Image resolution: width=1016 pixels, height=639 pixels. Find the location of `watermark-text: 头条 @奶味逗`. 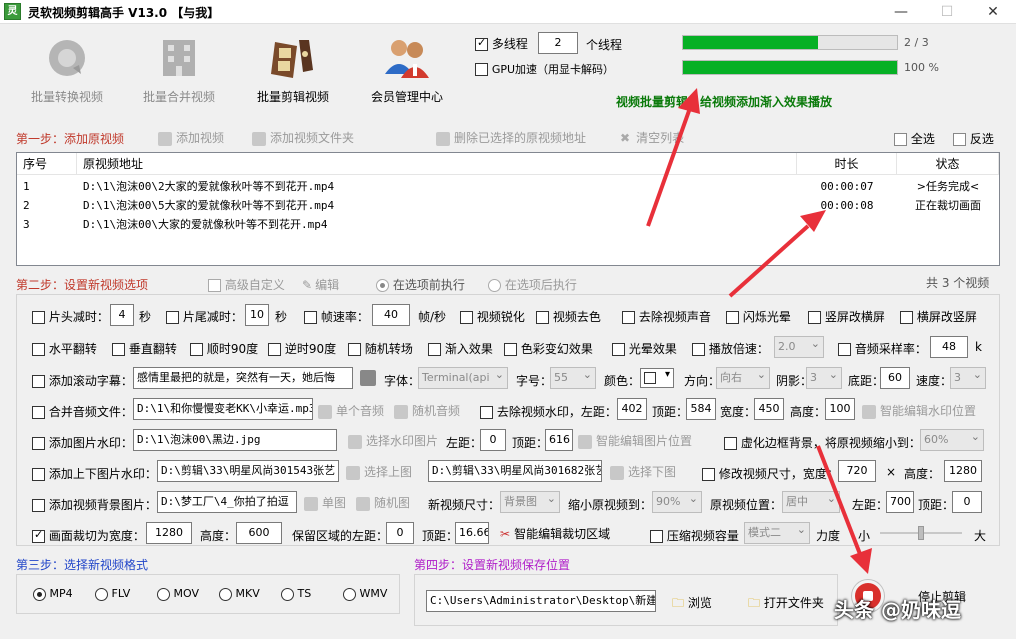

watermark-text: 头条 @奶味逗 is located at coordinates (897, 610).